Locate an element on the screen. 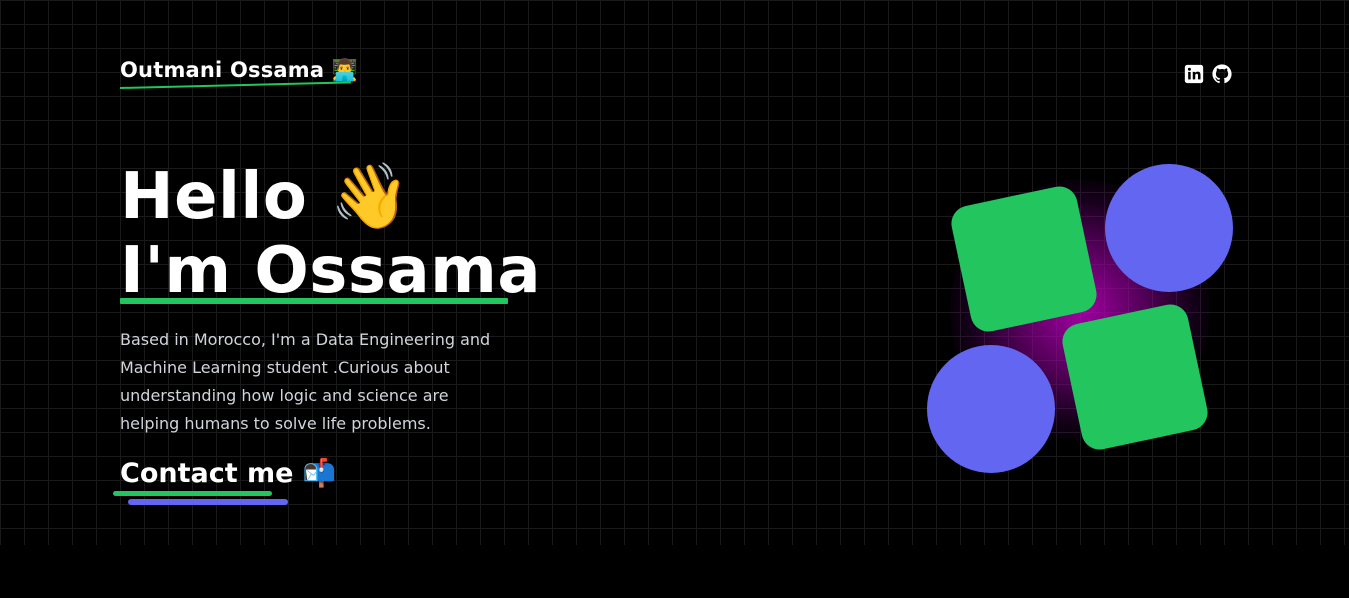 This screenshot has width=1349, height=598. green-rounded-square-top is located at coordinates (1024, 259).